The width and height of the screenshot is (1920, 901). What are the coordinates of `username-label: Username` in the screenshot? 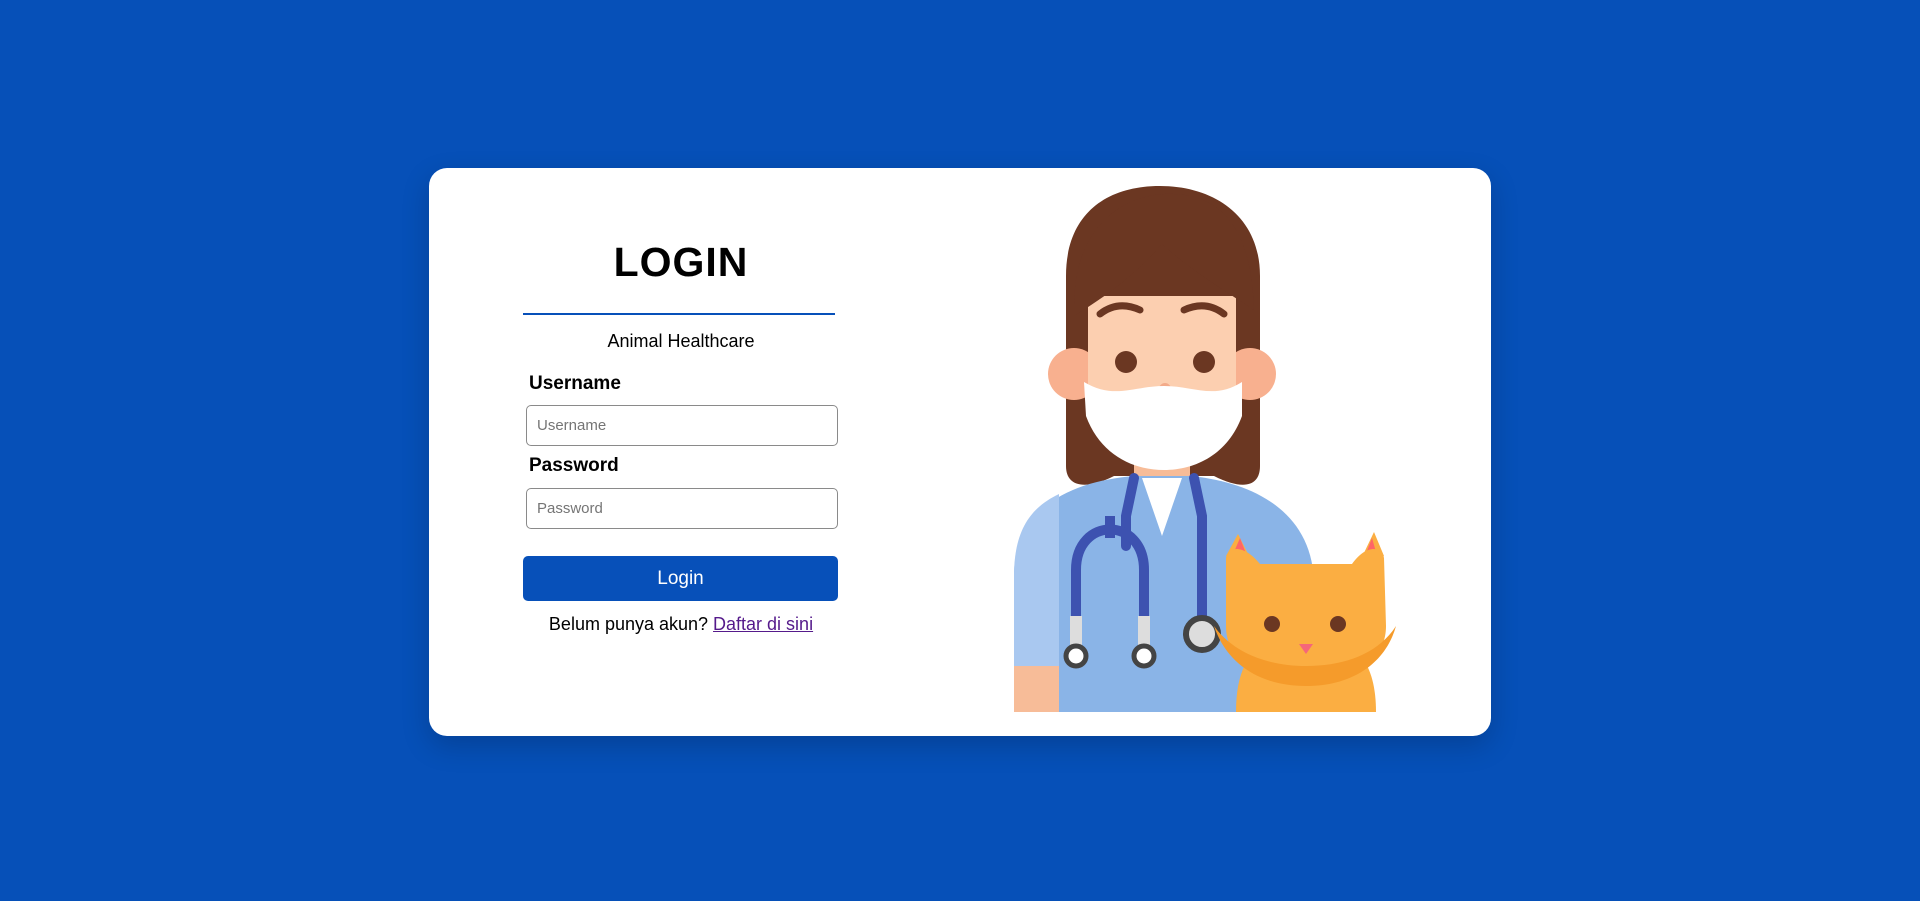 It's located at (575, 383).